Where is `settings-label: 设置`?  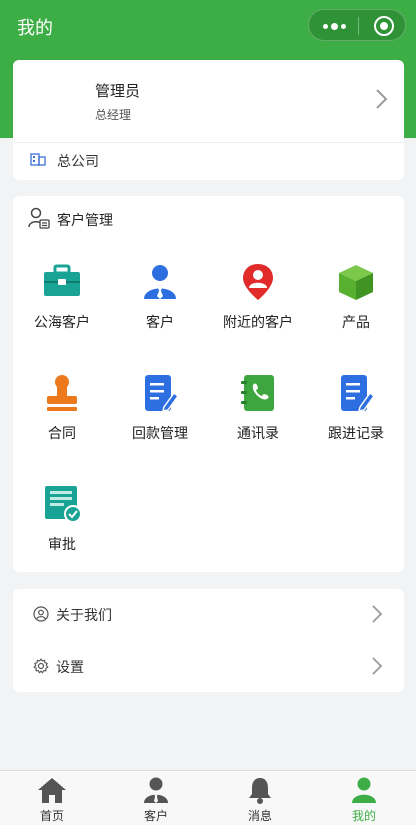
settings-label: 设置 is located at coordinates (70, 667).